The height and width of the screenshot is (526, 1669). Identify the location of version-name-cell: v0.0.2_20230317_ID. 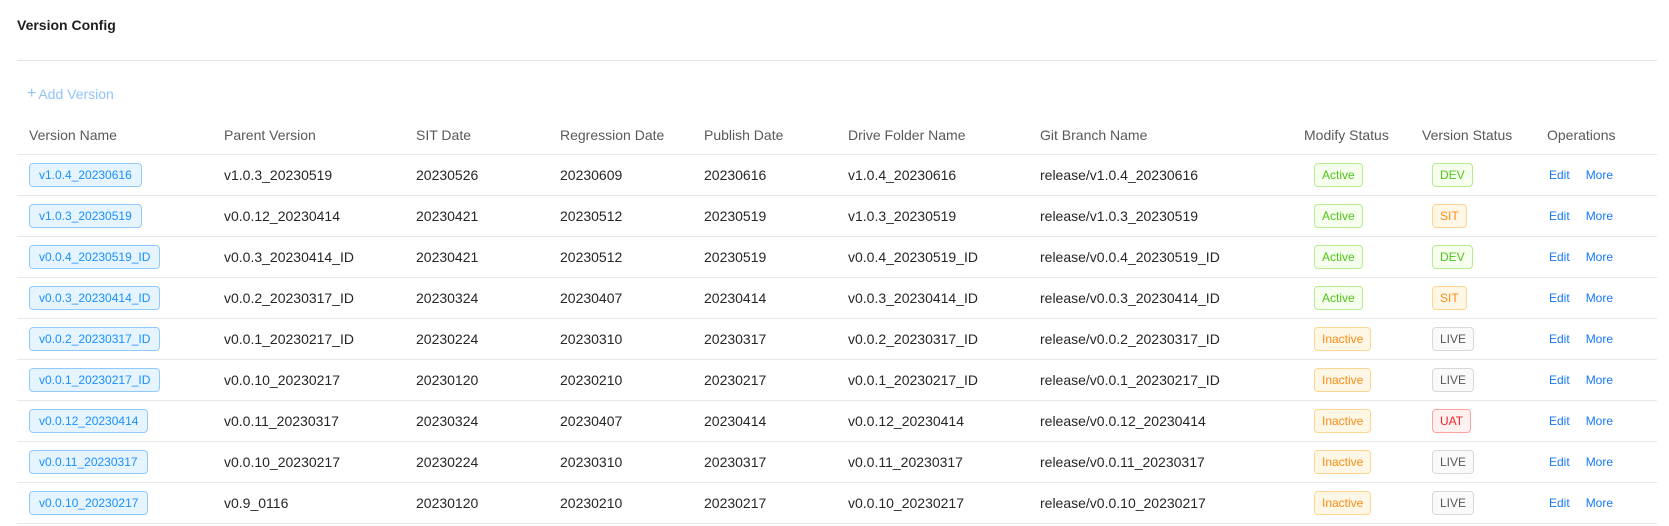
(95, 339).